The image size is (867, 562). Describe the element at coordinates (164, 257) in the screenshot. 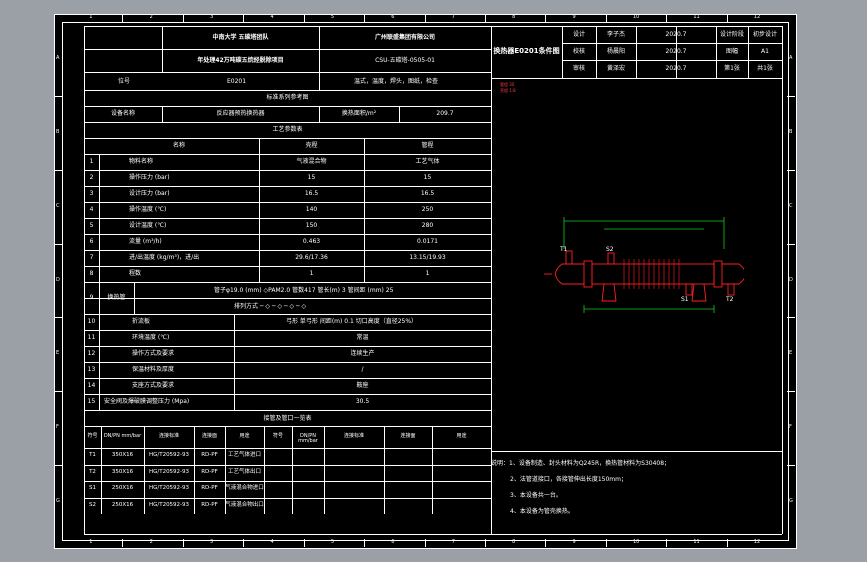

I see `process-row-name: 进/出温度 (kg/m³)，进/出` at that location.